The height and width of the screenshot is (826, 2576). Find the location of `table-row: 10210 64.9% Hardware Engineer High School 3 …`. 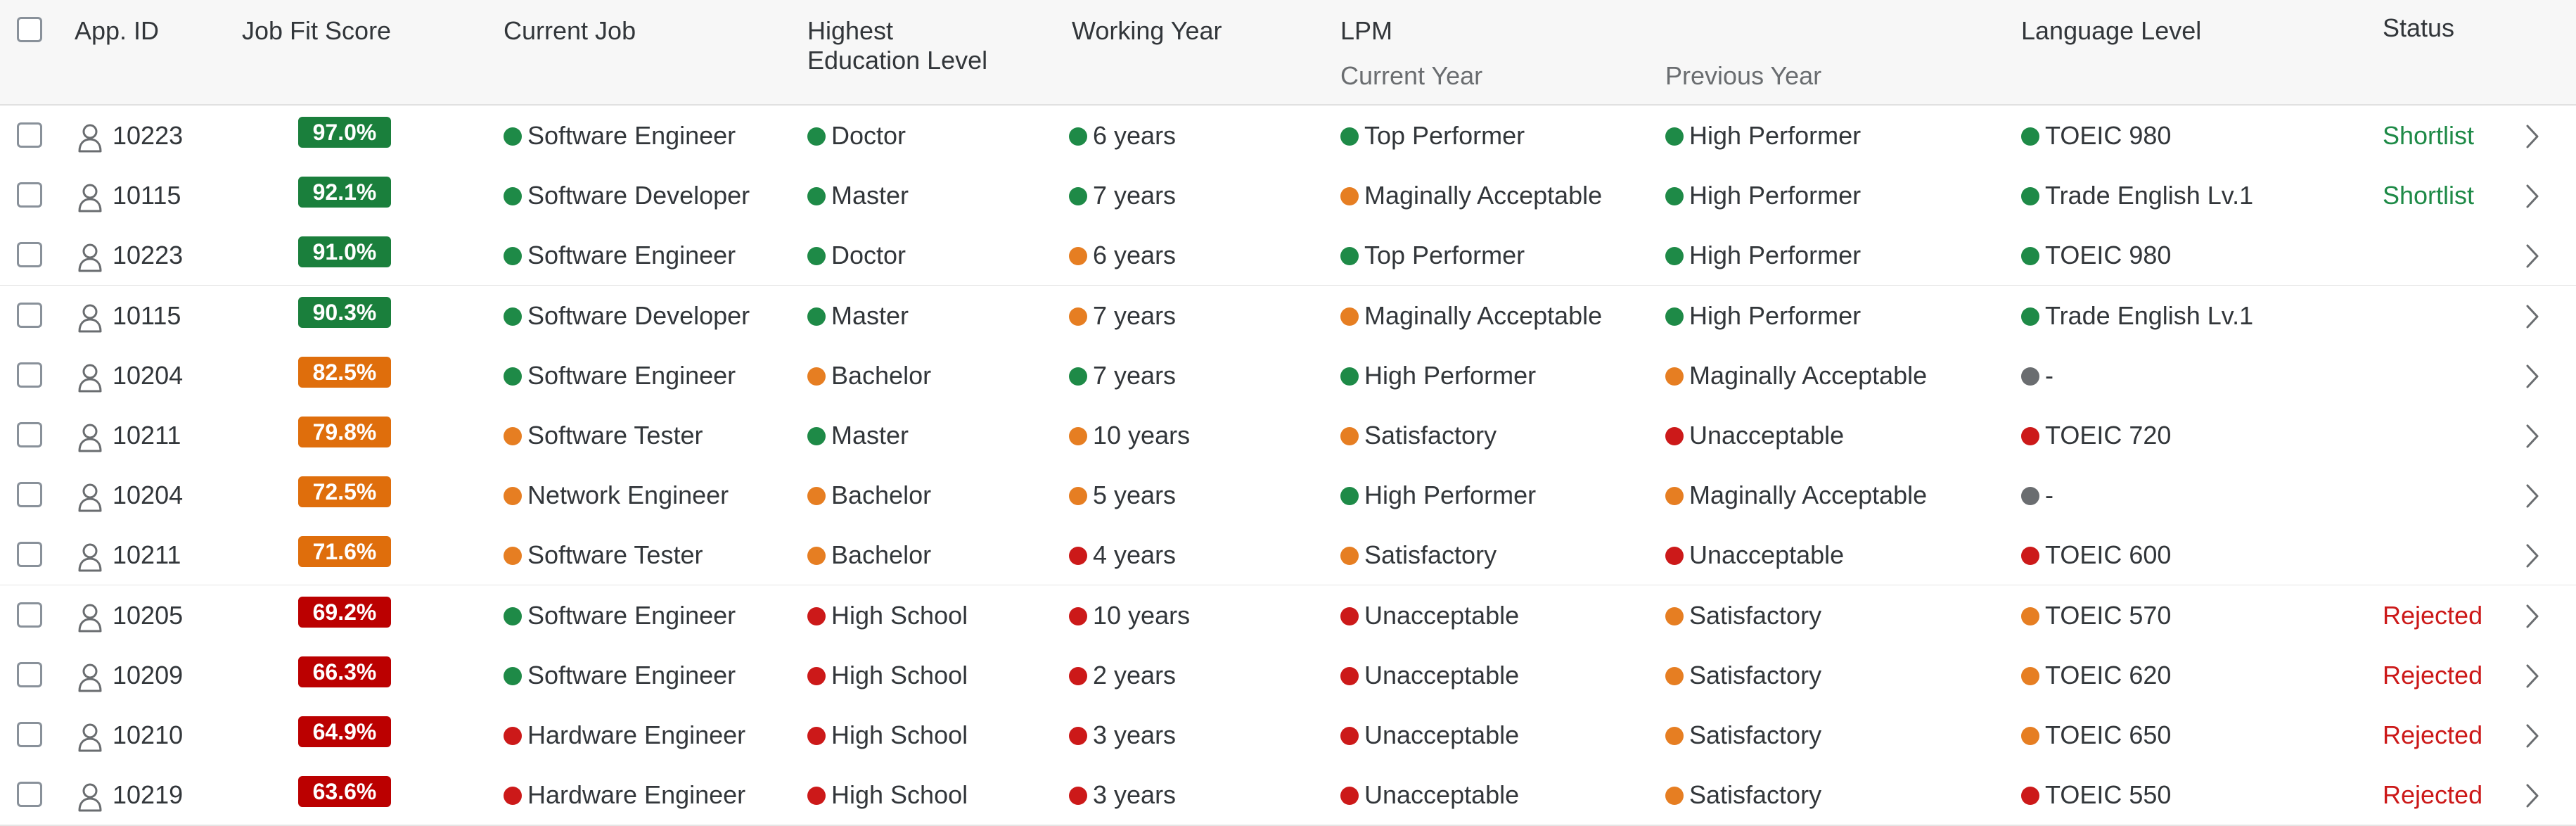

table-row: 10210 64.9% Hardware Engineer High School 3 … is located at coordinates (1288, 735).